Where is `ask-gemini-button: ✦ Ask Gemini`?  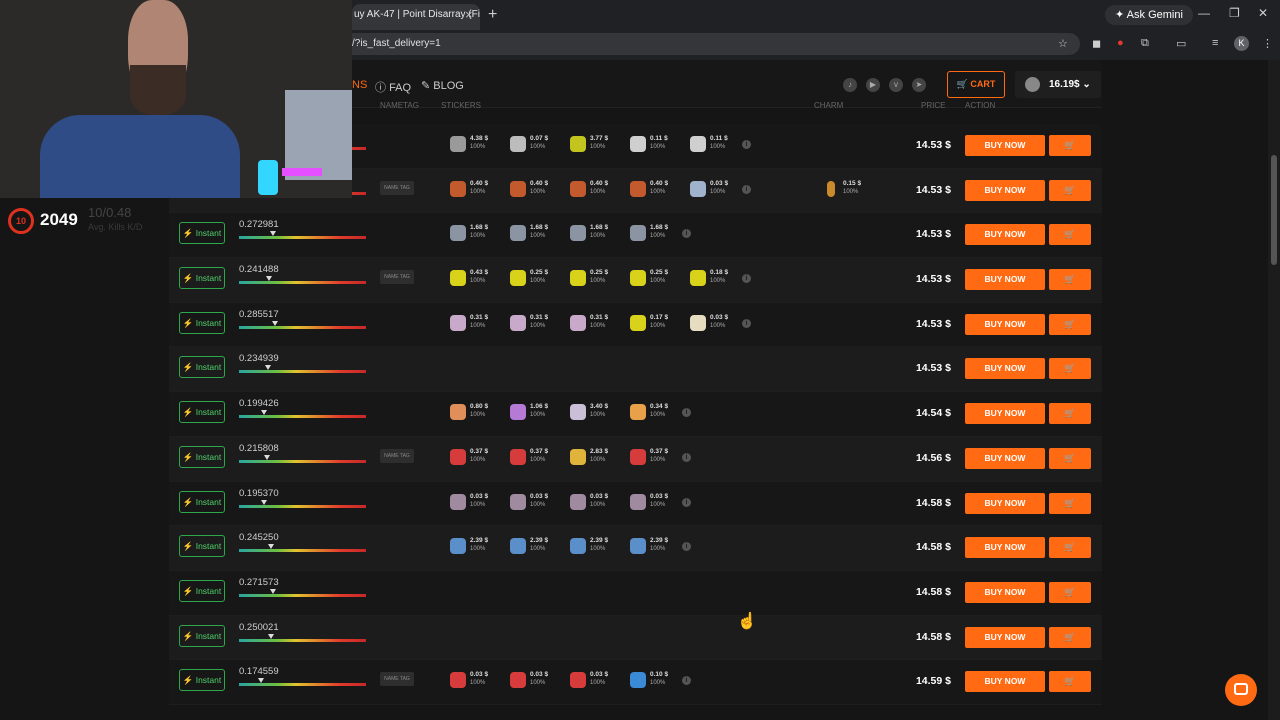 ask-gemini-button: ✦ Ask Gemini is located at coordinates (1149, 15).